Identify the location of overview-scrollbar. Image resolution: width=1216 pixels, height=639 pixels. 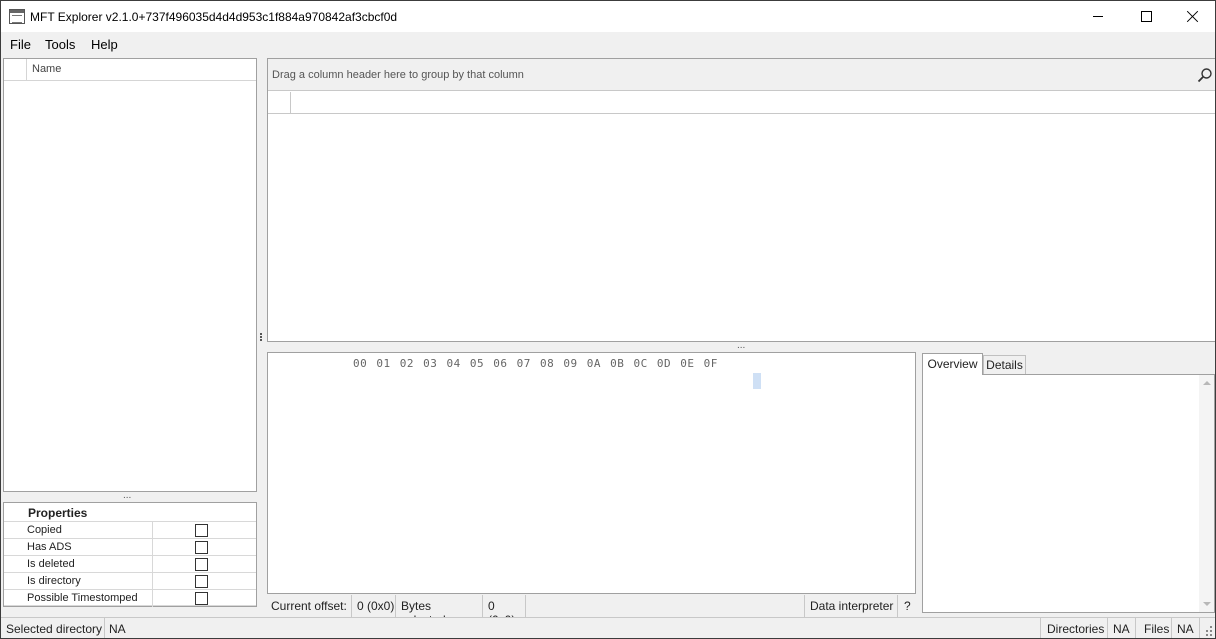
(1206, 493).